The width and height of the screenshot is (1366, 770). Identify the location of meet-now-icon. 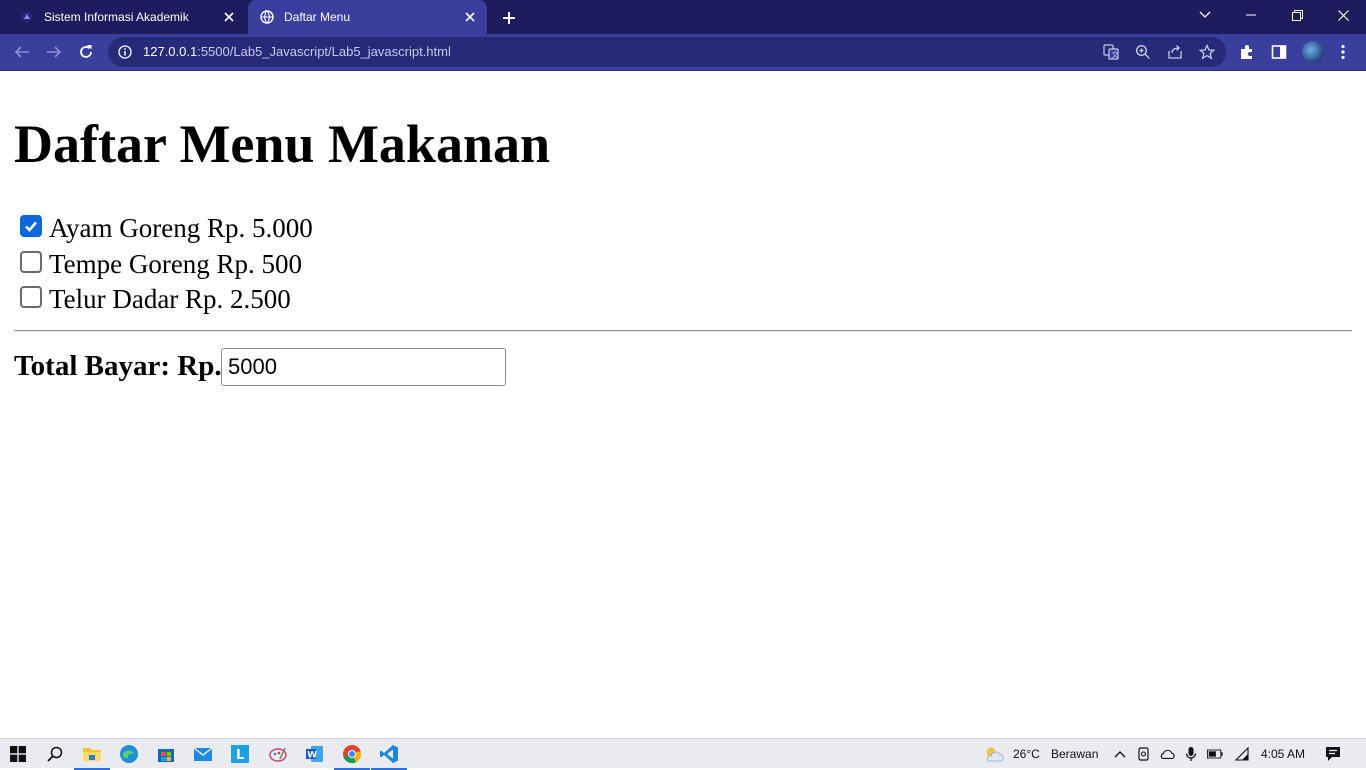
(1144, 754).